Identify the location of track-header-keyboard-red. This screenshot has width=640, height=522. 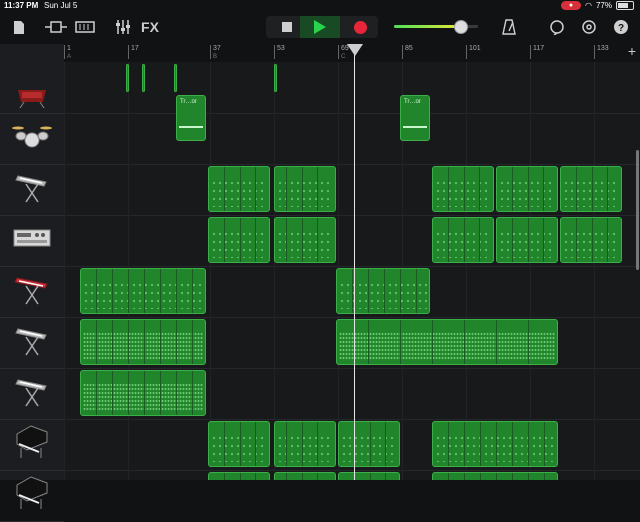
(32, 292).